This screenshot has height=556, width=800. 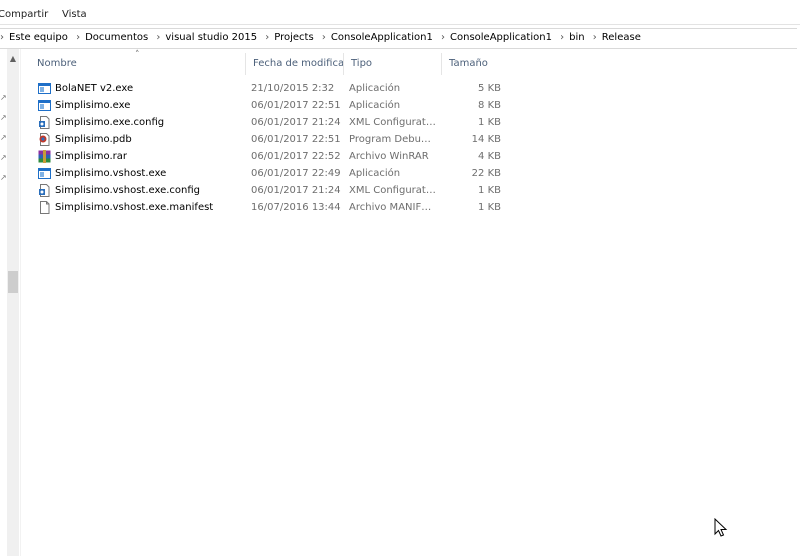 What do you see at coordinates (486, 173) in the screenshot?
I see `file-size: 22 KB` at bounding box center [486, 173].